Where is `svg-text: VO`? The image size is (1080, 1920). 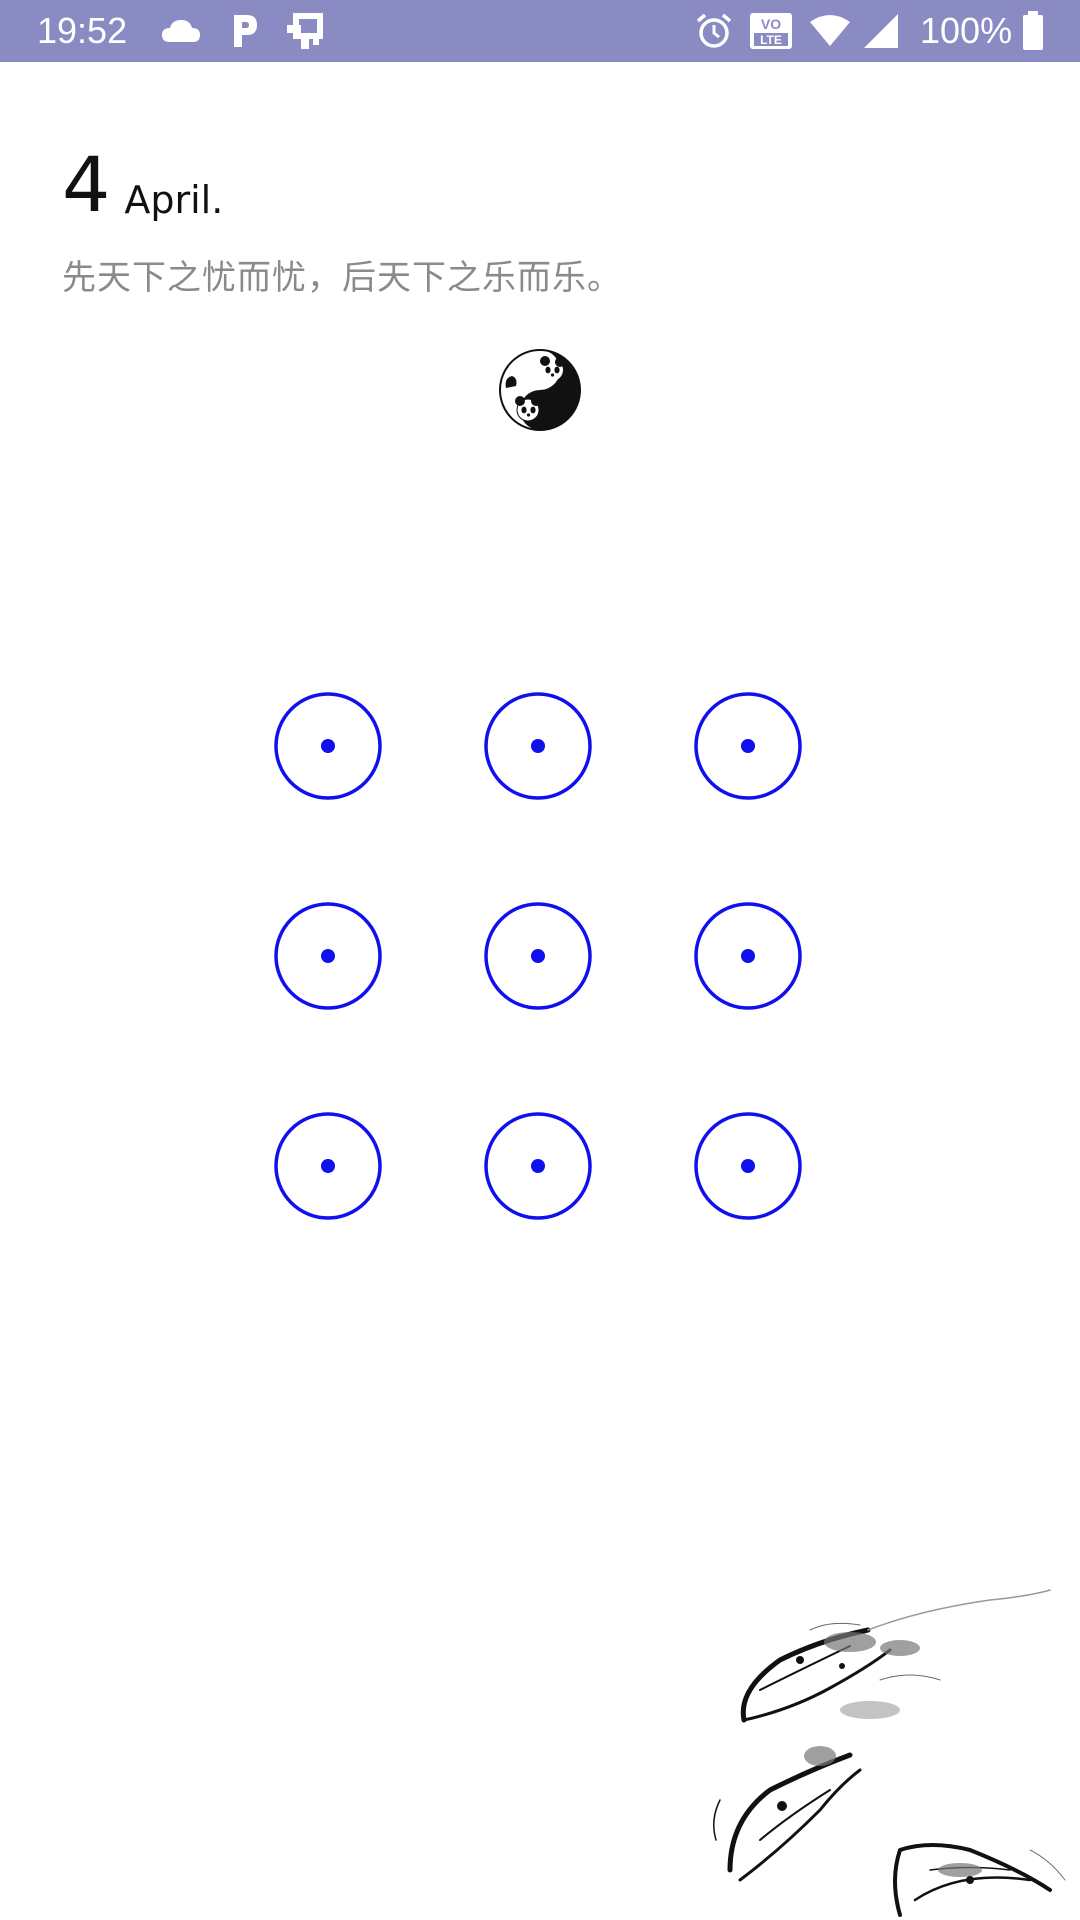 svg-text: VO is located at coordinates (771, 24).